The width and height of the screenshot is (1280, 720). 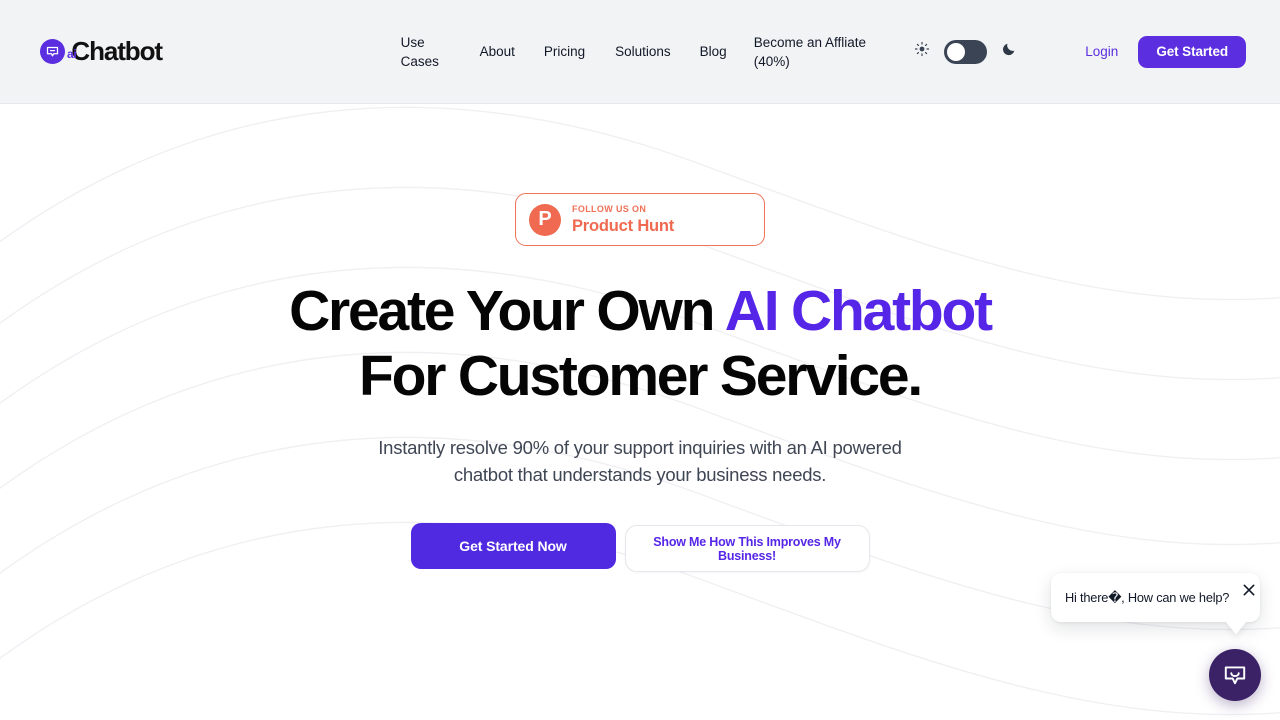 I want to click on nav-item-about: About, so click(x=497, y=51).